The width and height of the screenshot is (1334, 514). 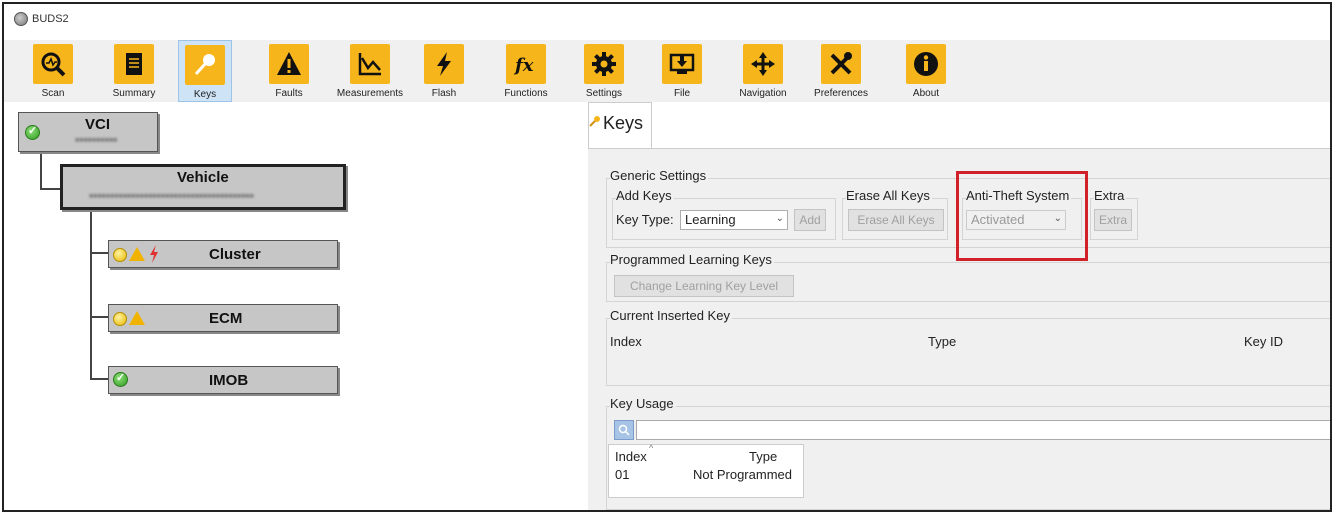 I want to click on preferences-icon, so click(x=841, y=64).